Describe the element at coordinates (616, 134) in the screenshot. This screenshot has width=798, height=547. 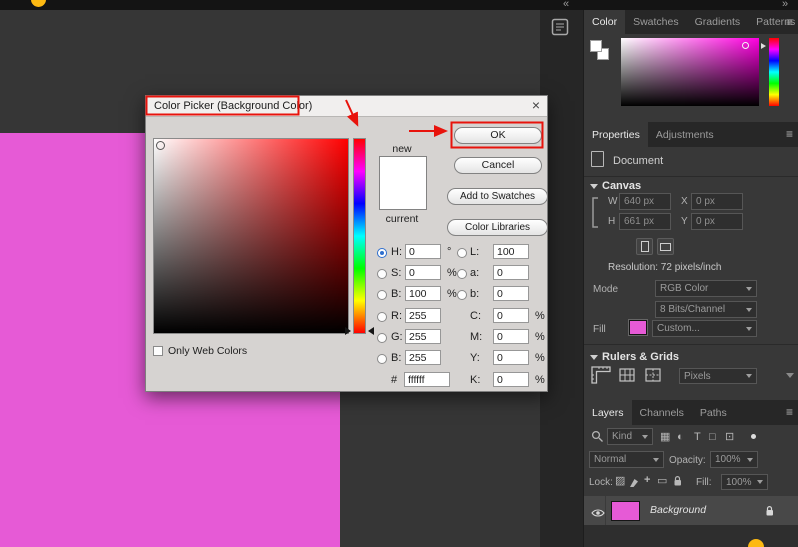
I see `tab-properties: Properties` at that location.